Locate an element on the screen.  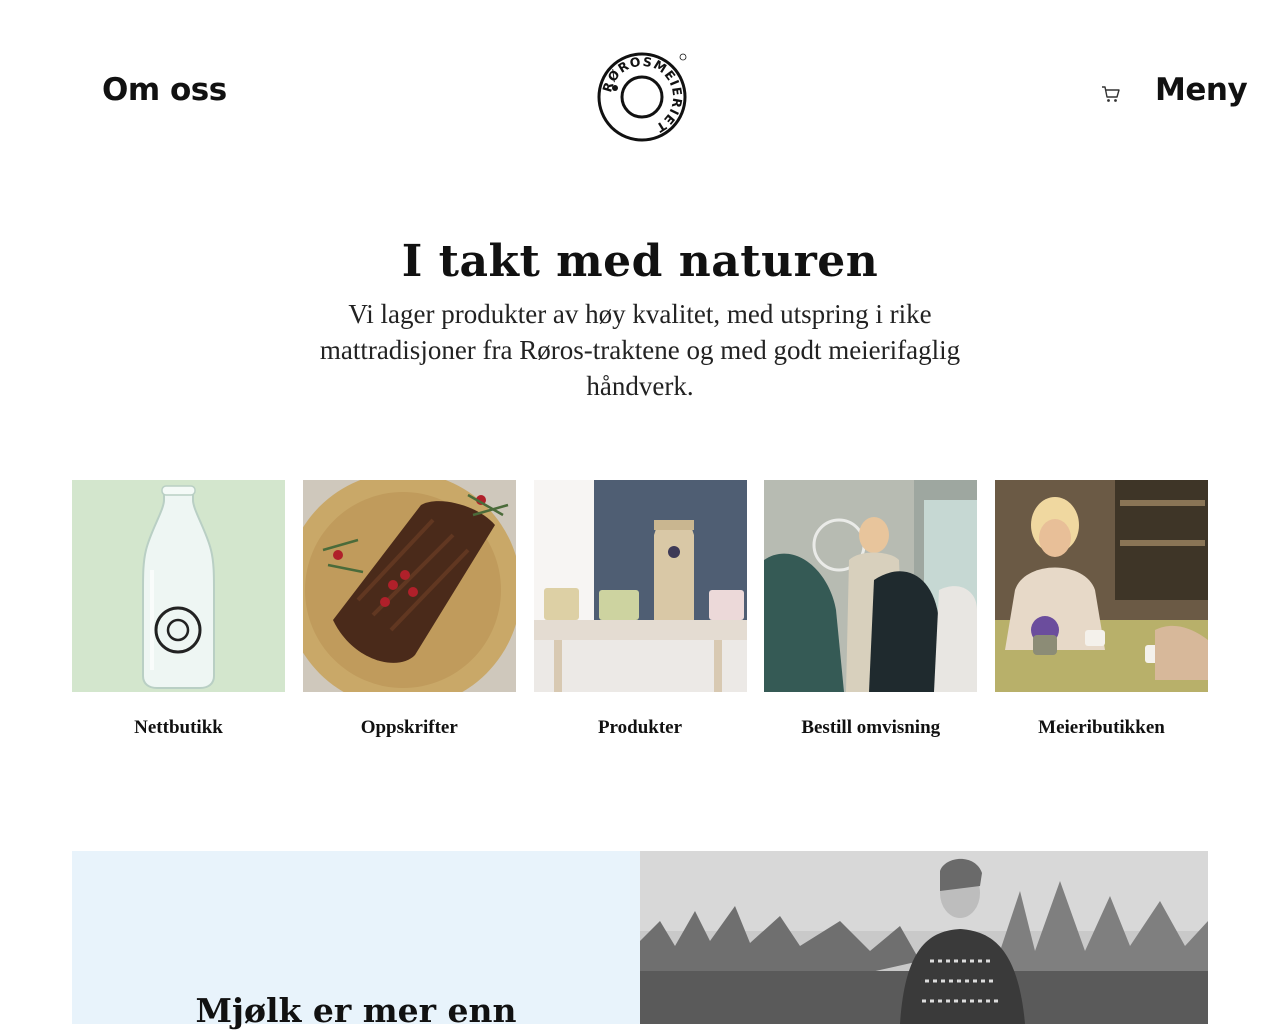
roros-meieriet-logo: RØROSMEIERIET is located at coordinates (642, 97).